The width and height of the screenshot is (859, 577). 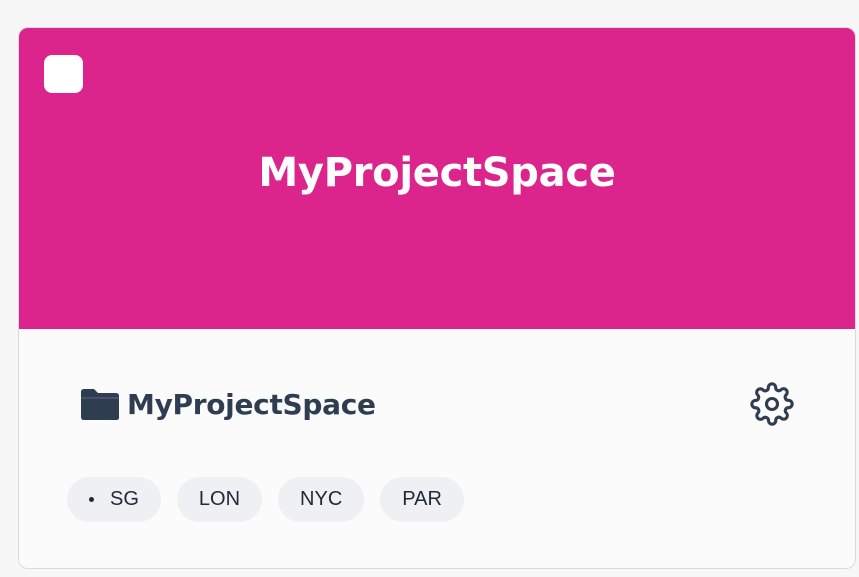 I want to click on tag-par: PAR, so click(x=422, y=499).